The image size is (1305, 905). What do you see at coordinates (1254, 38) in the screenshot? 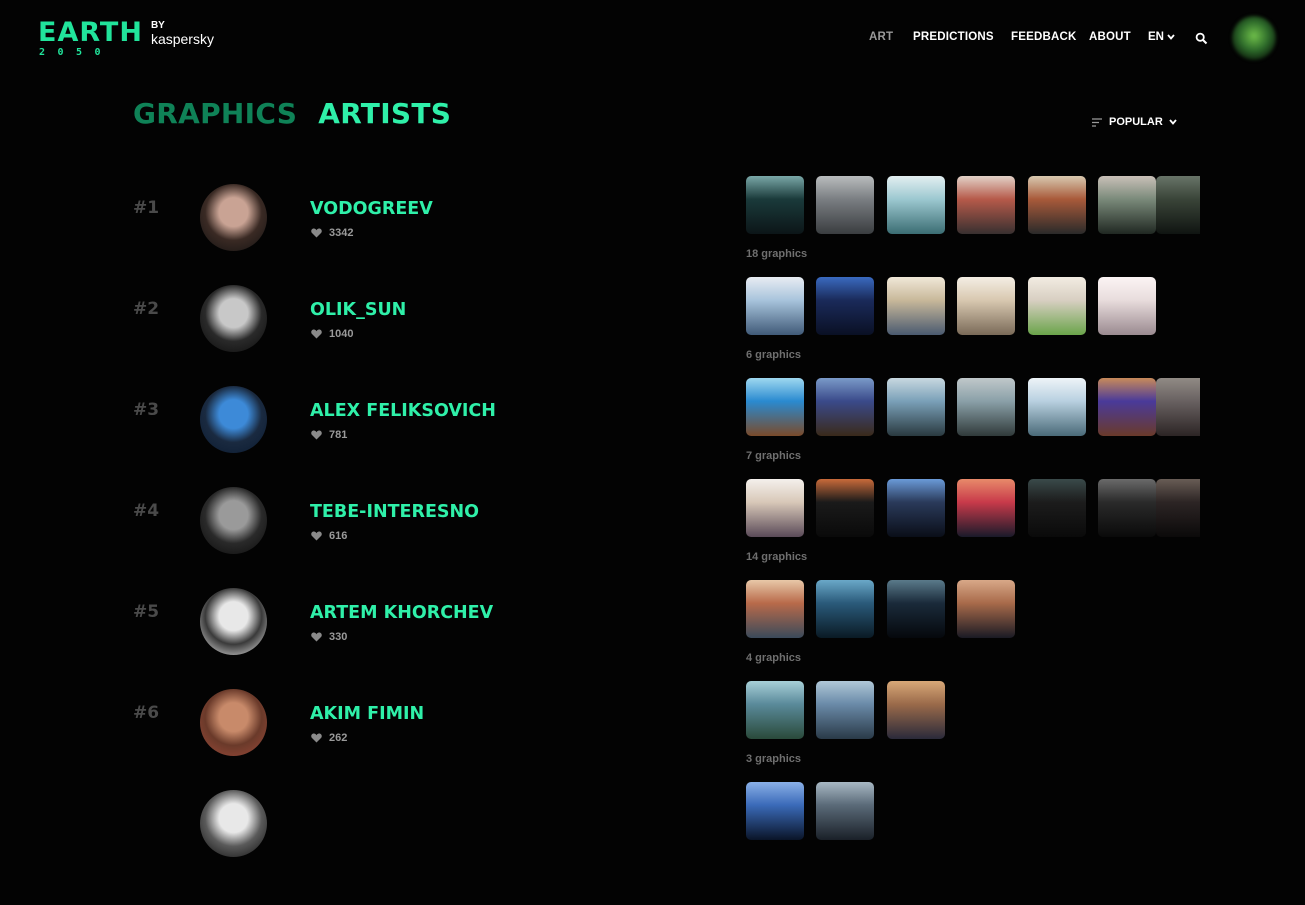
I see `user-avatar` at bounding box center [1254, 38].